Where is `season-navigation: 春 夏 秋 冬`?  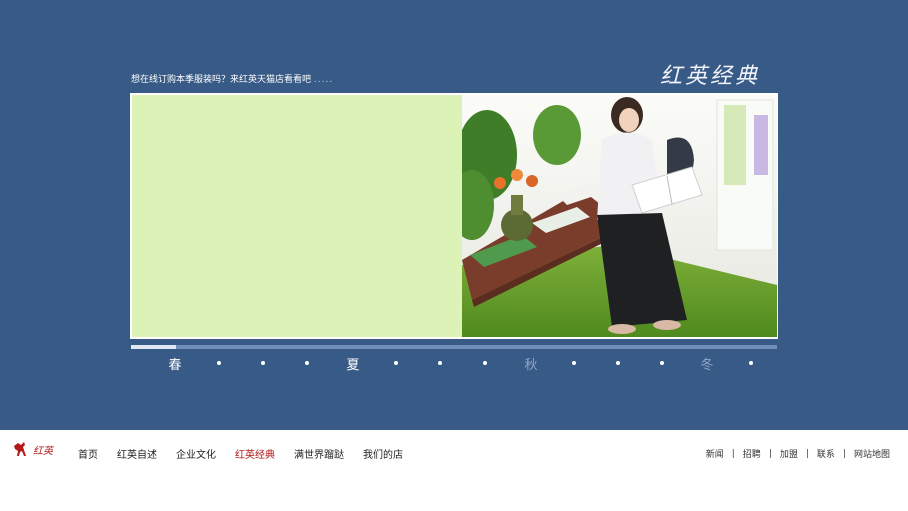 season-navigation: 春 夏 秋 冬 is located at coordinates (454, 364).